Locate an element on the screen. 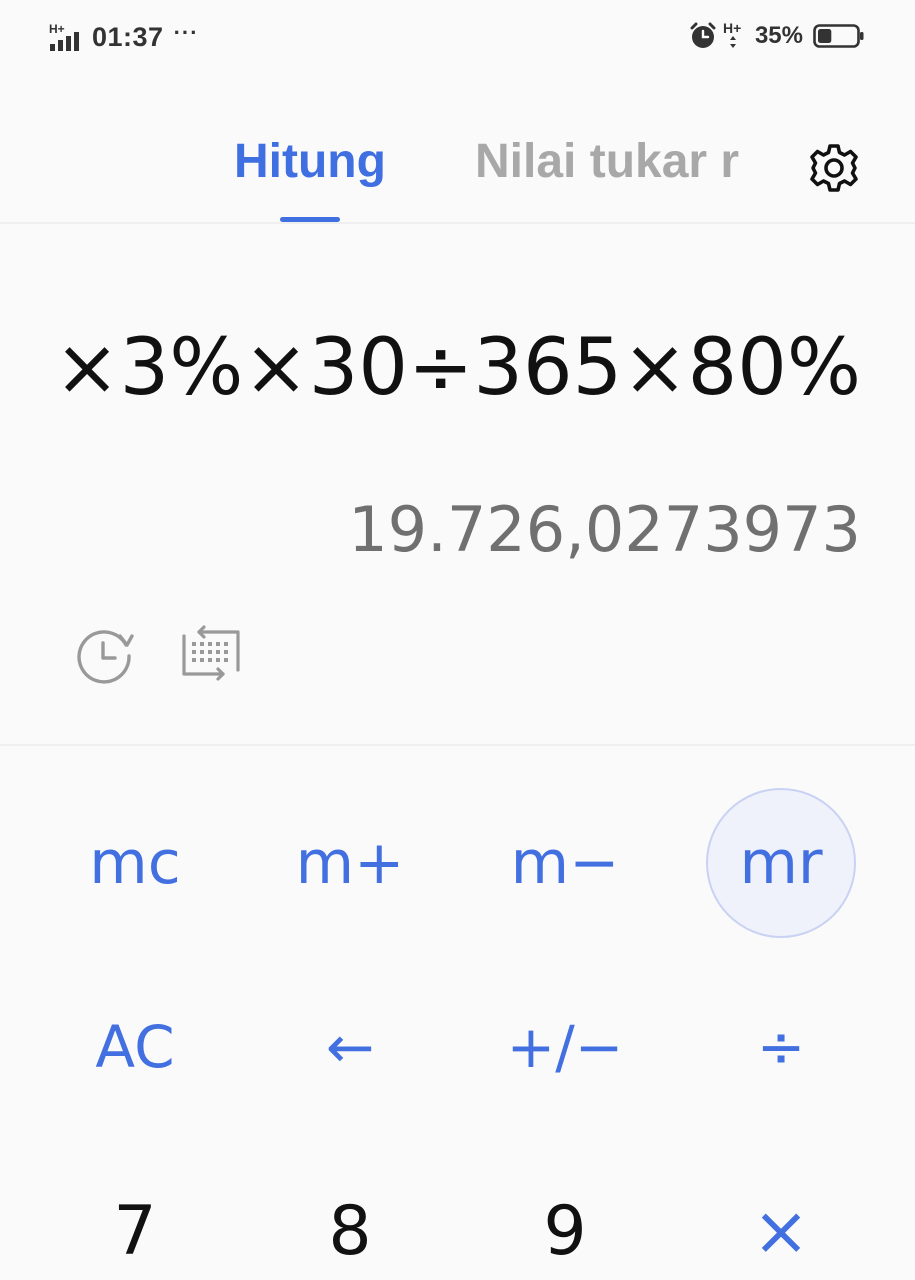 This screenshot has width=915, height=1280. status-right: H+ 35% is located at coordinates (777, 36).